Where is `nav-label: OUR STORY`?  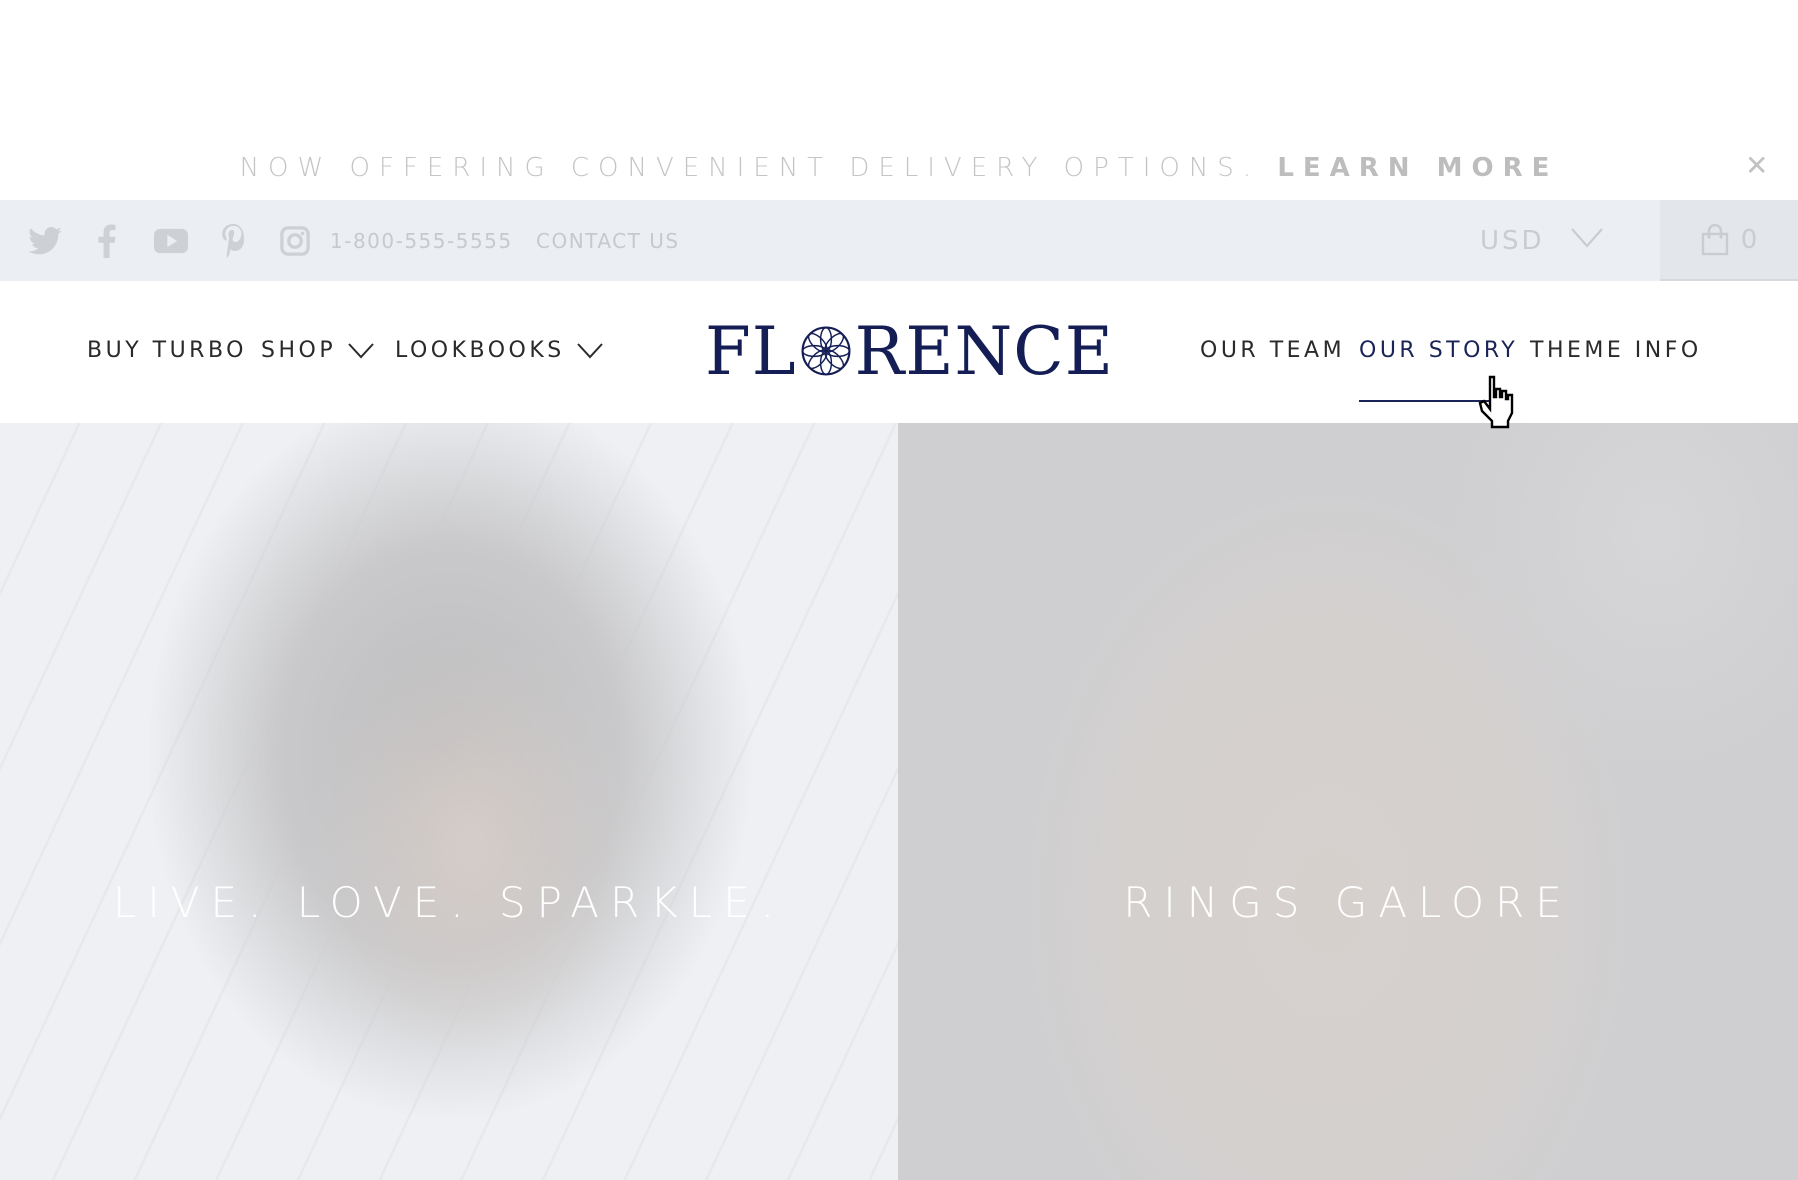 nav-label: OUR STORY is located at coordinates (1439, 350).